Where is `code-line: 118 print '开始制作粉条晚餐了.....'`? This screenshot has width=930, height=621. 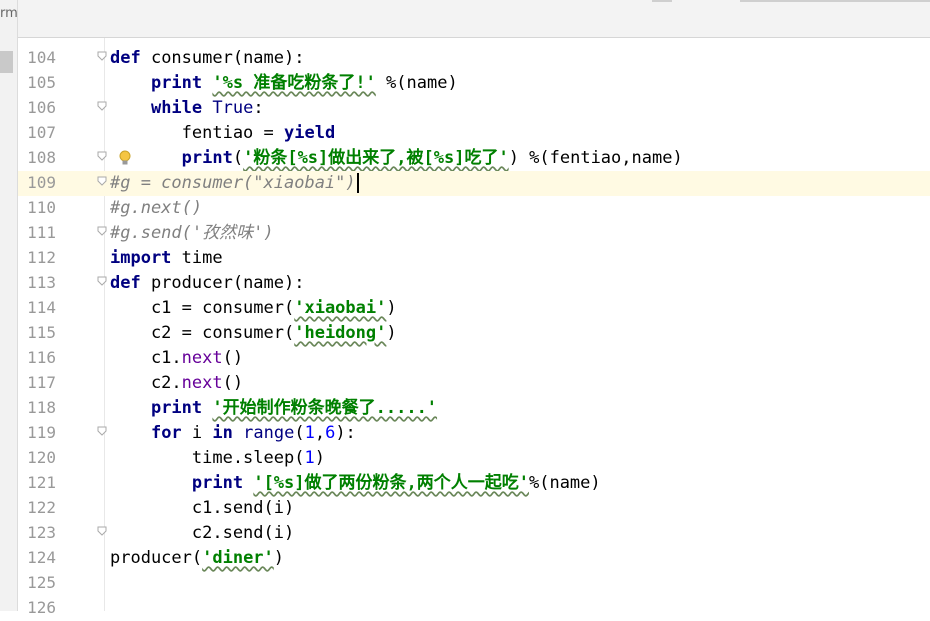
code-line: 118 print '开始制作粉条晚餐了.....' is located at coordinates (474, 408).